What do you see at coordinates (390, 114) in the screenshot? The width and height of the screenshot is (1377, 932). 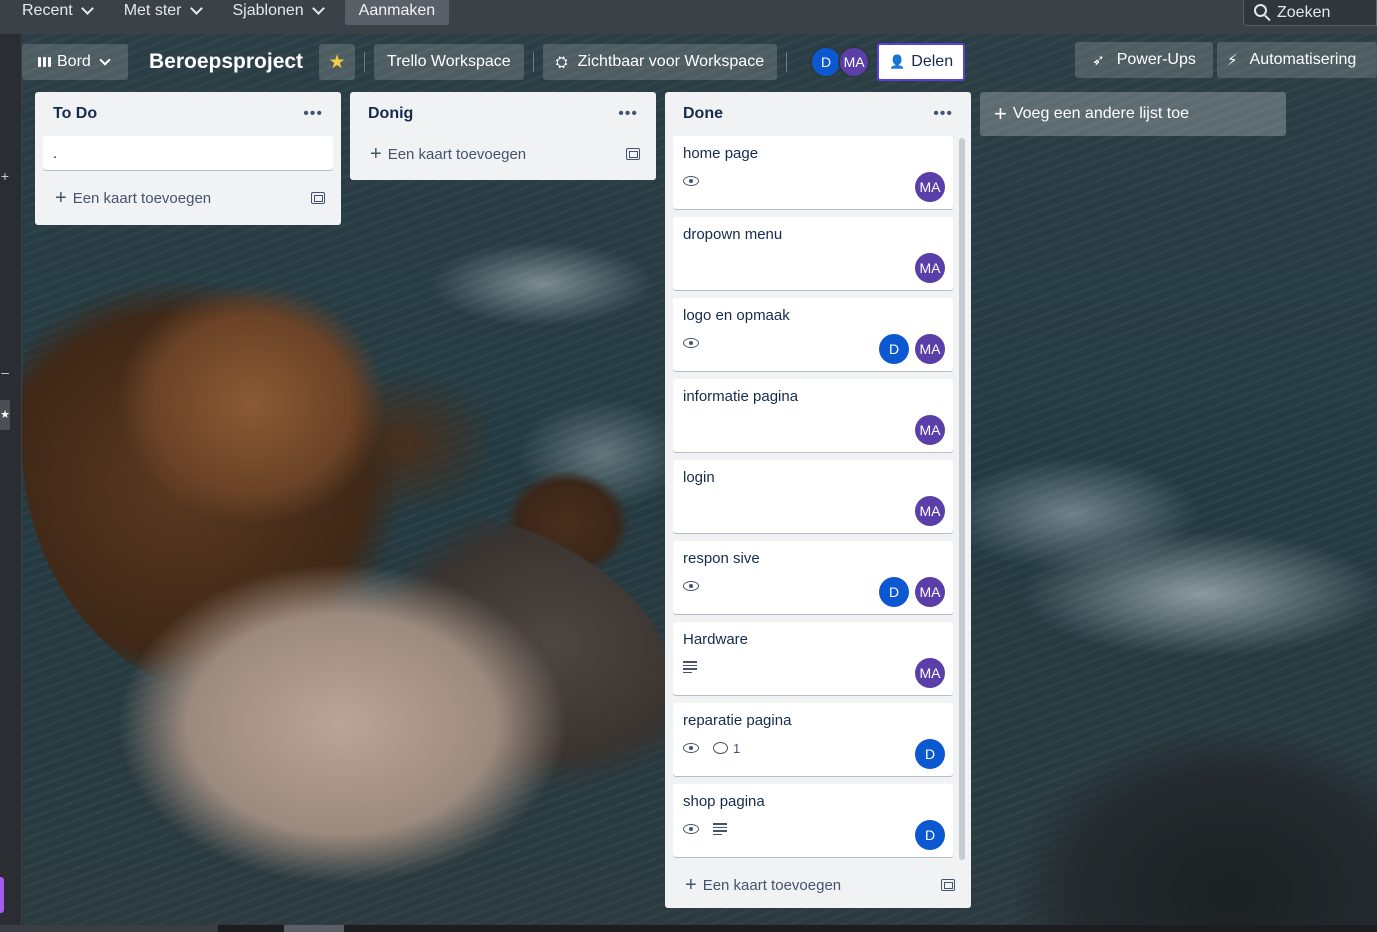 I see `list-title: Donig` at bounding box center [390, 114].